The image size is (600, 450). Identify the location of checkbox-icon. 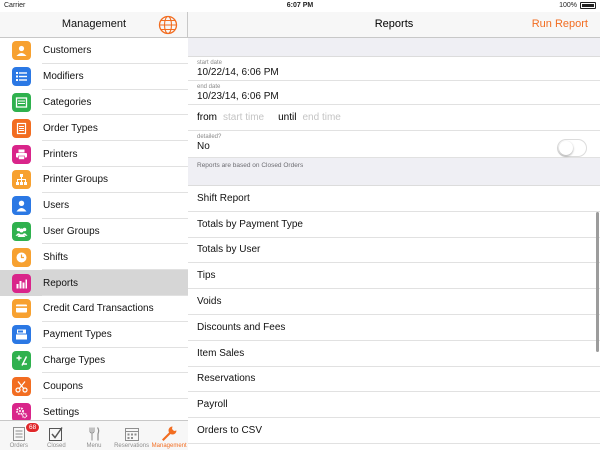
(56, 434).